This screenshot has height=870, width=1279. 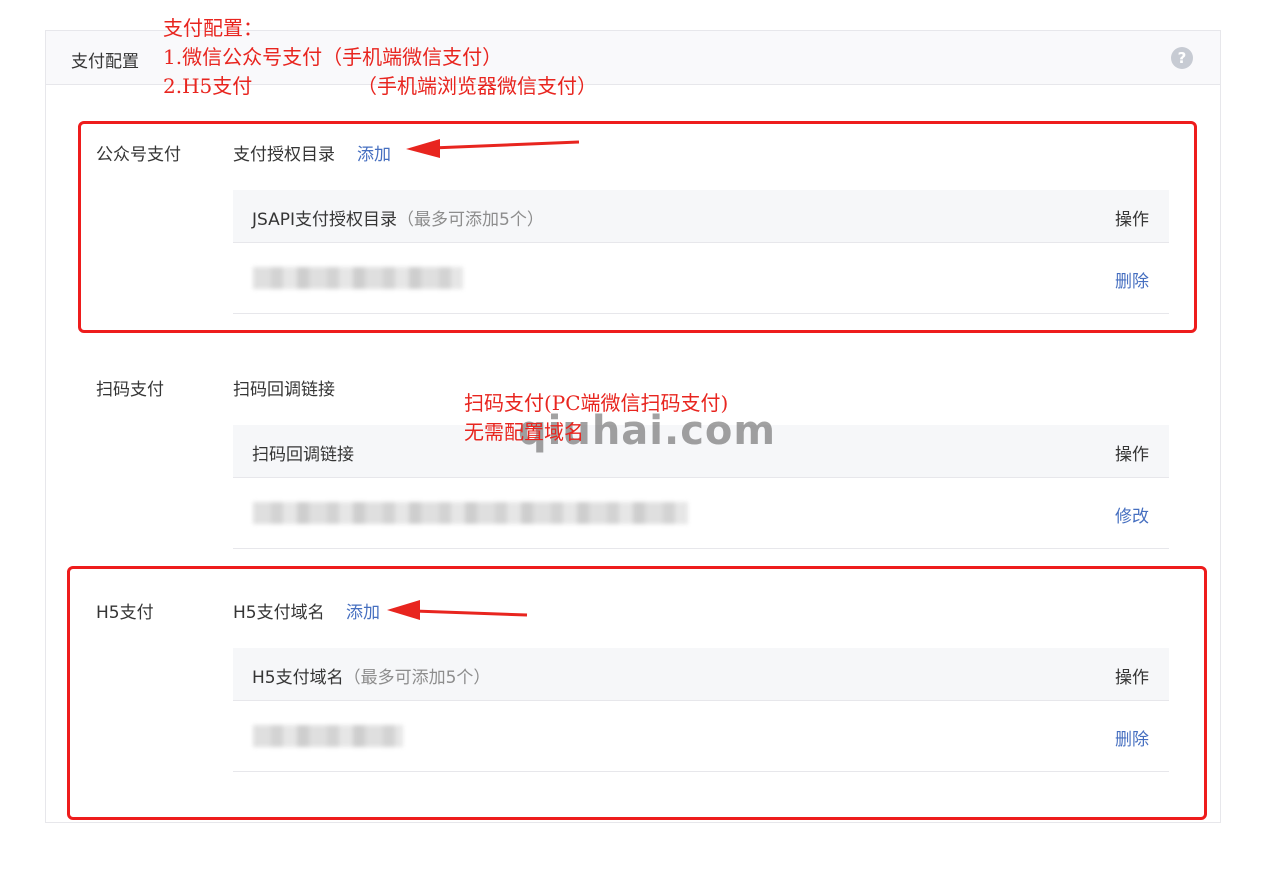 What do you see at coordinates (701, 674) in the screenshot?
I see `h5-table-header: H5支付域名（最多可添加5个） 操作` at bounding box center [701, 674].